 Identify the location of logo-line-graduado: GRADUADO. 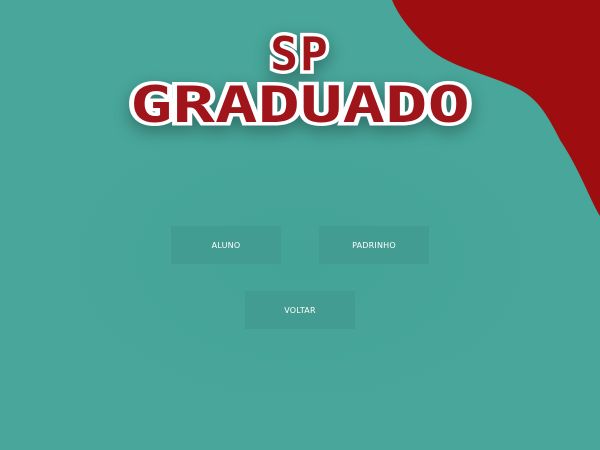
(300, 105).